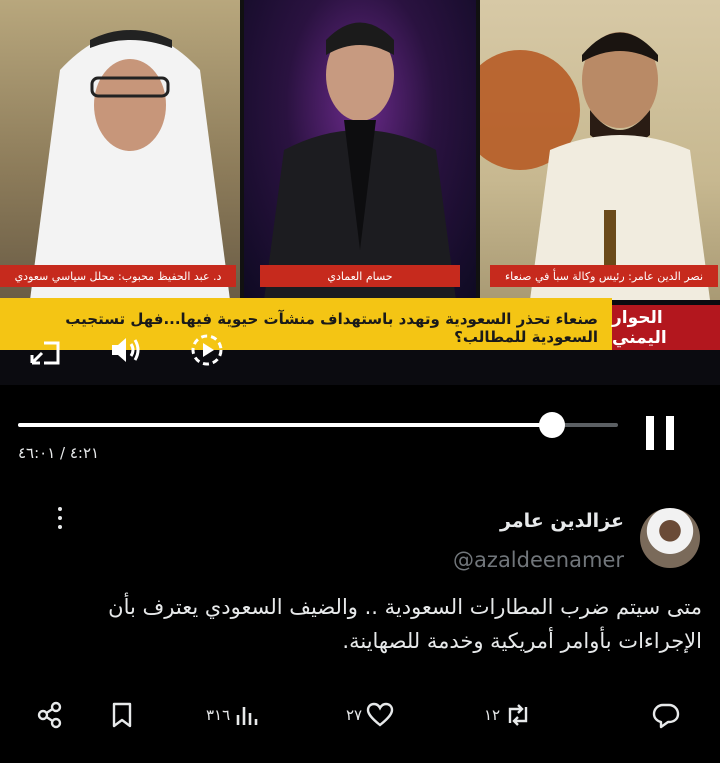  Describe the element at coordinates (380, 714) in the screenshot. I see `heart-icon` at that location.